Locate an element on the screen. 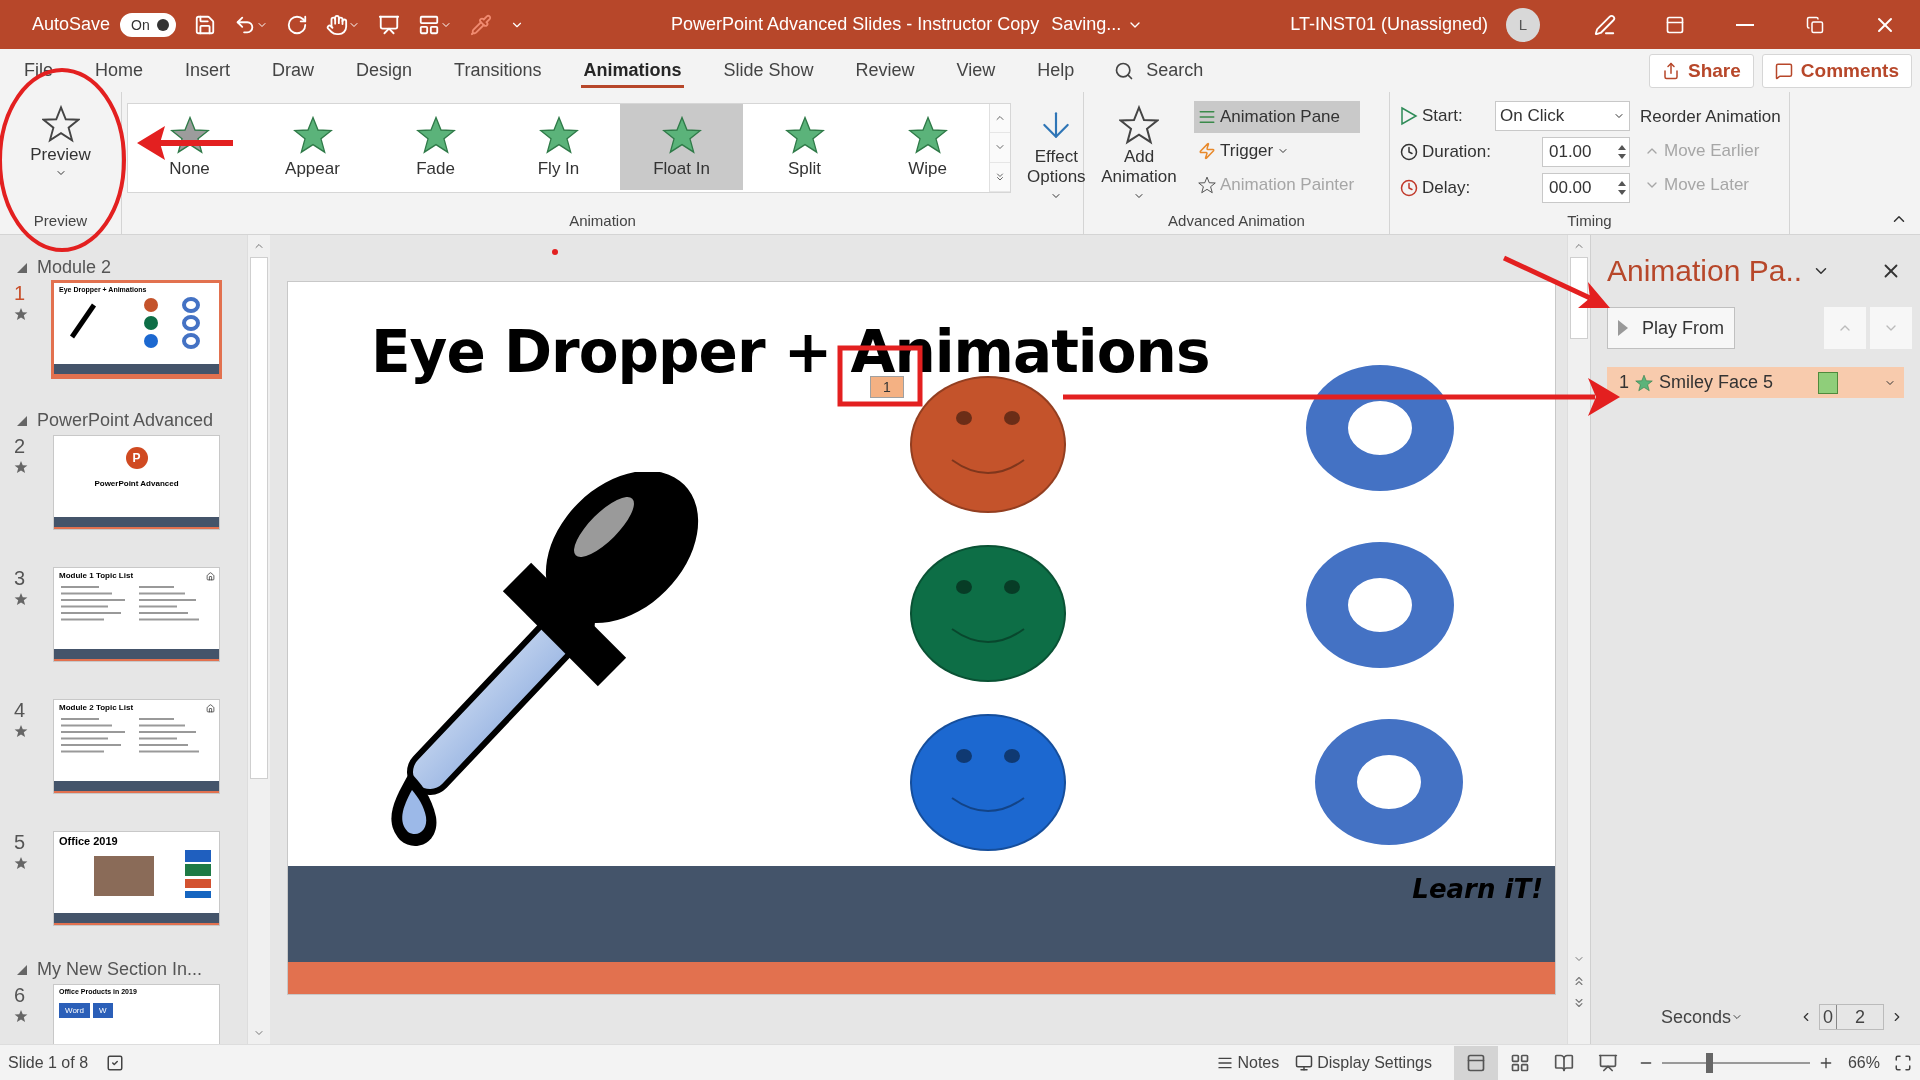  slide-thumbnail: P PowerPoint Advanced is located at coordinates (136, 482).